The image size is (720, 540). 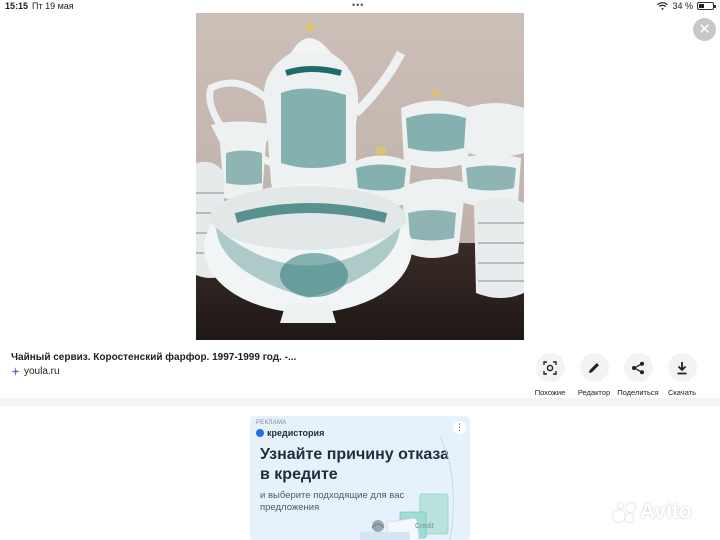 What do you see at coordinates (42, 371) in the screenshot?
I see `source-domain: youla.ru` at bounding box center [42, 371].